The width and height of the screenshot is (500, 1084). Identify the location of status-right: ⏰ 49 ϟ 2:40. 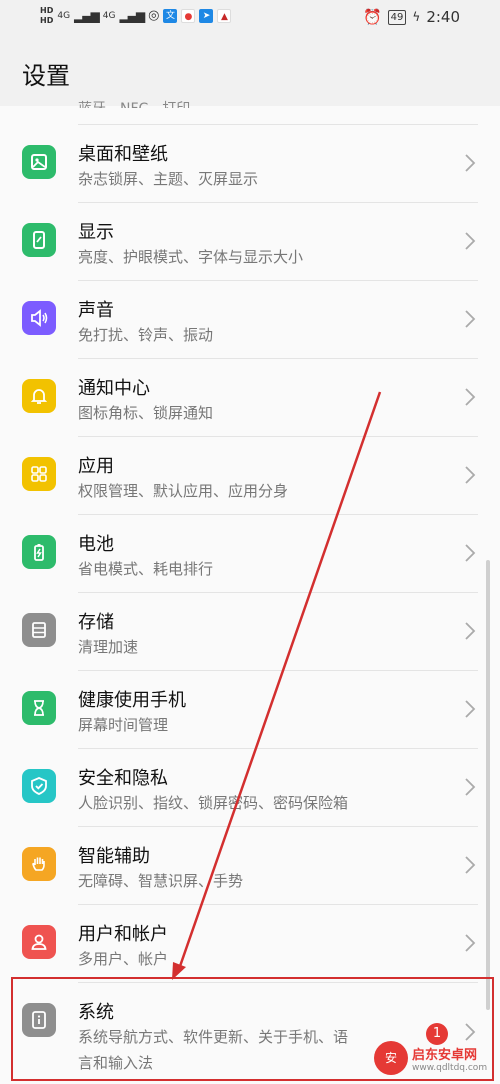
(411, 17).